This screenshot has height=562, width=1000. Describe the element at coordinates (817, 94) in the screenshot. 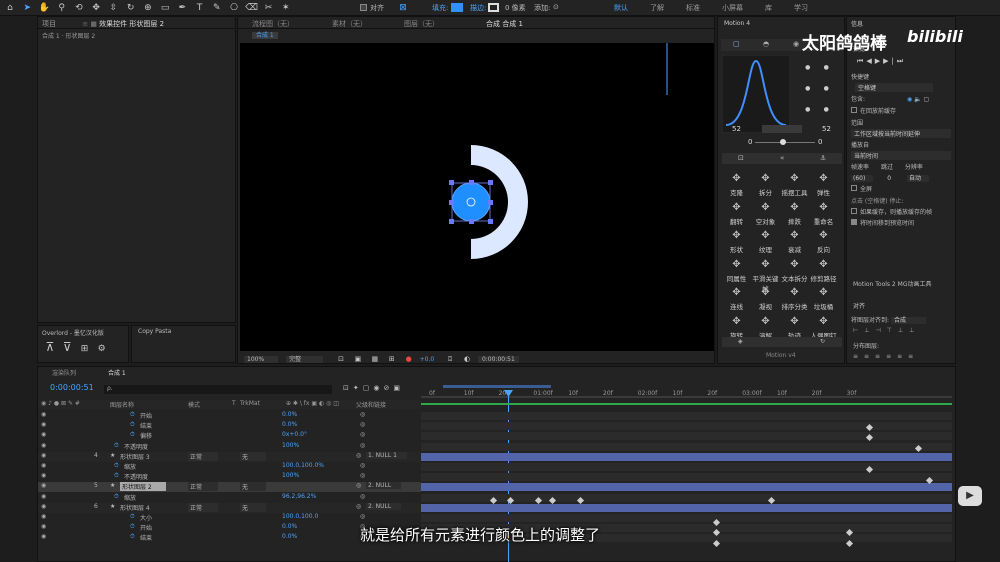

I see `preset-dots: ● ● ● ● ● ●` at that location.